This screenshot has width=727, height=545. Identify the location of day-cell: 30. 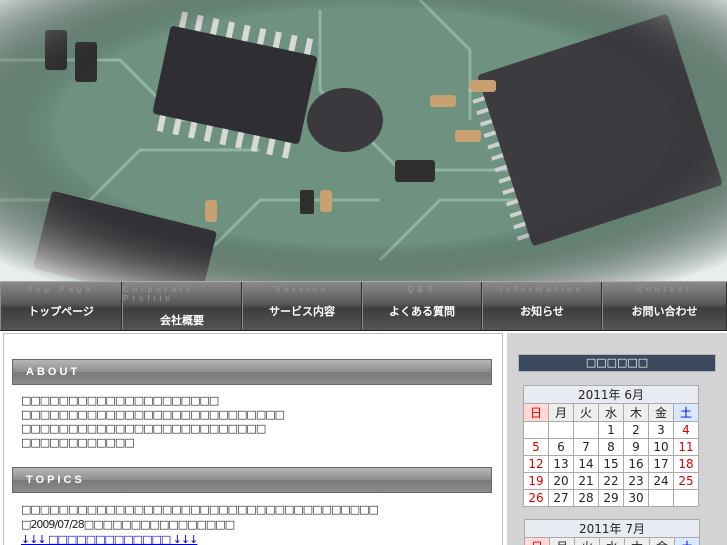
(636, 498).